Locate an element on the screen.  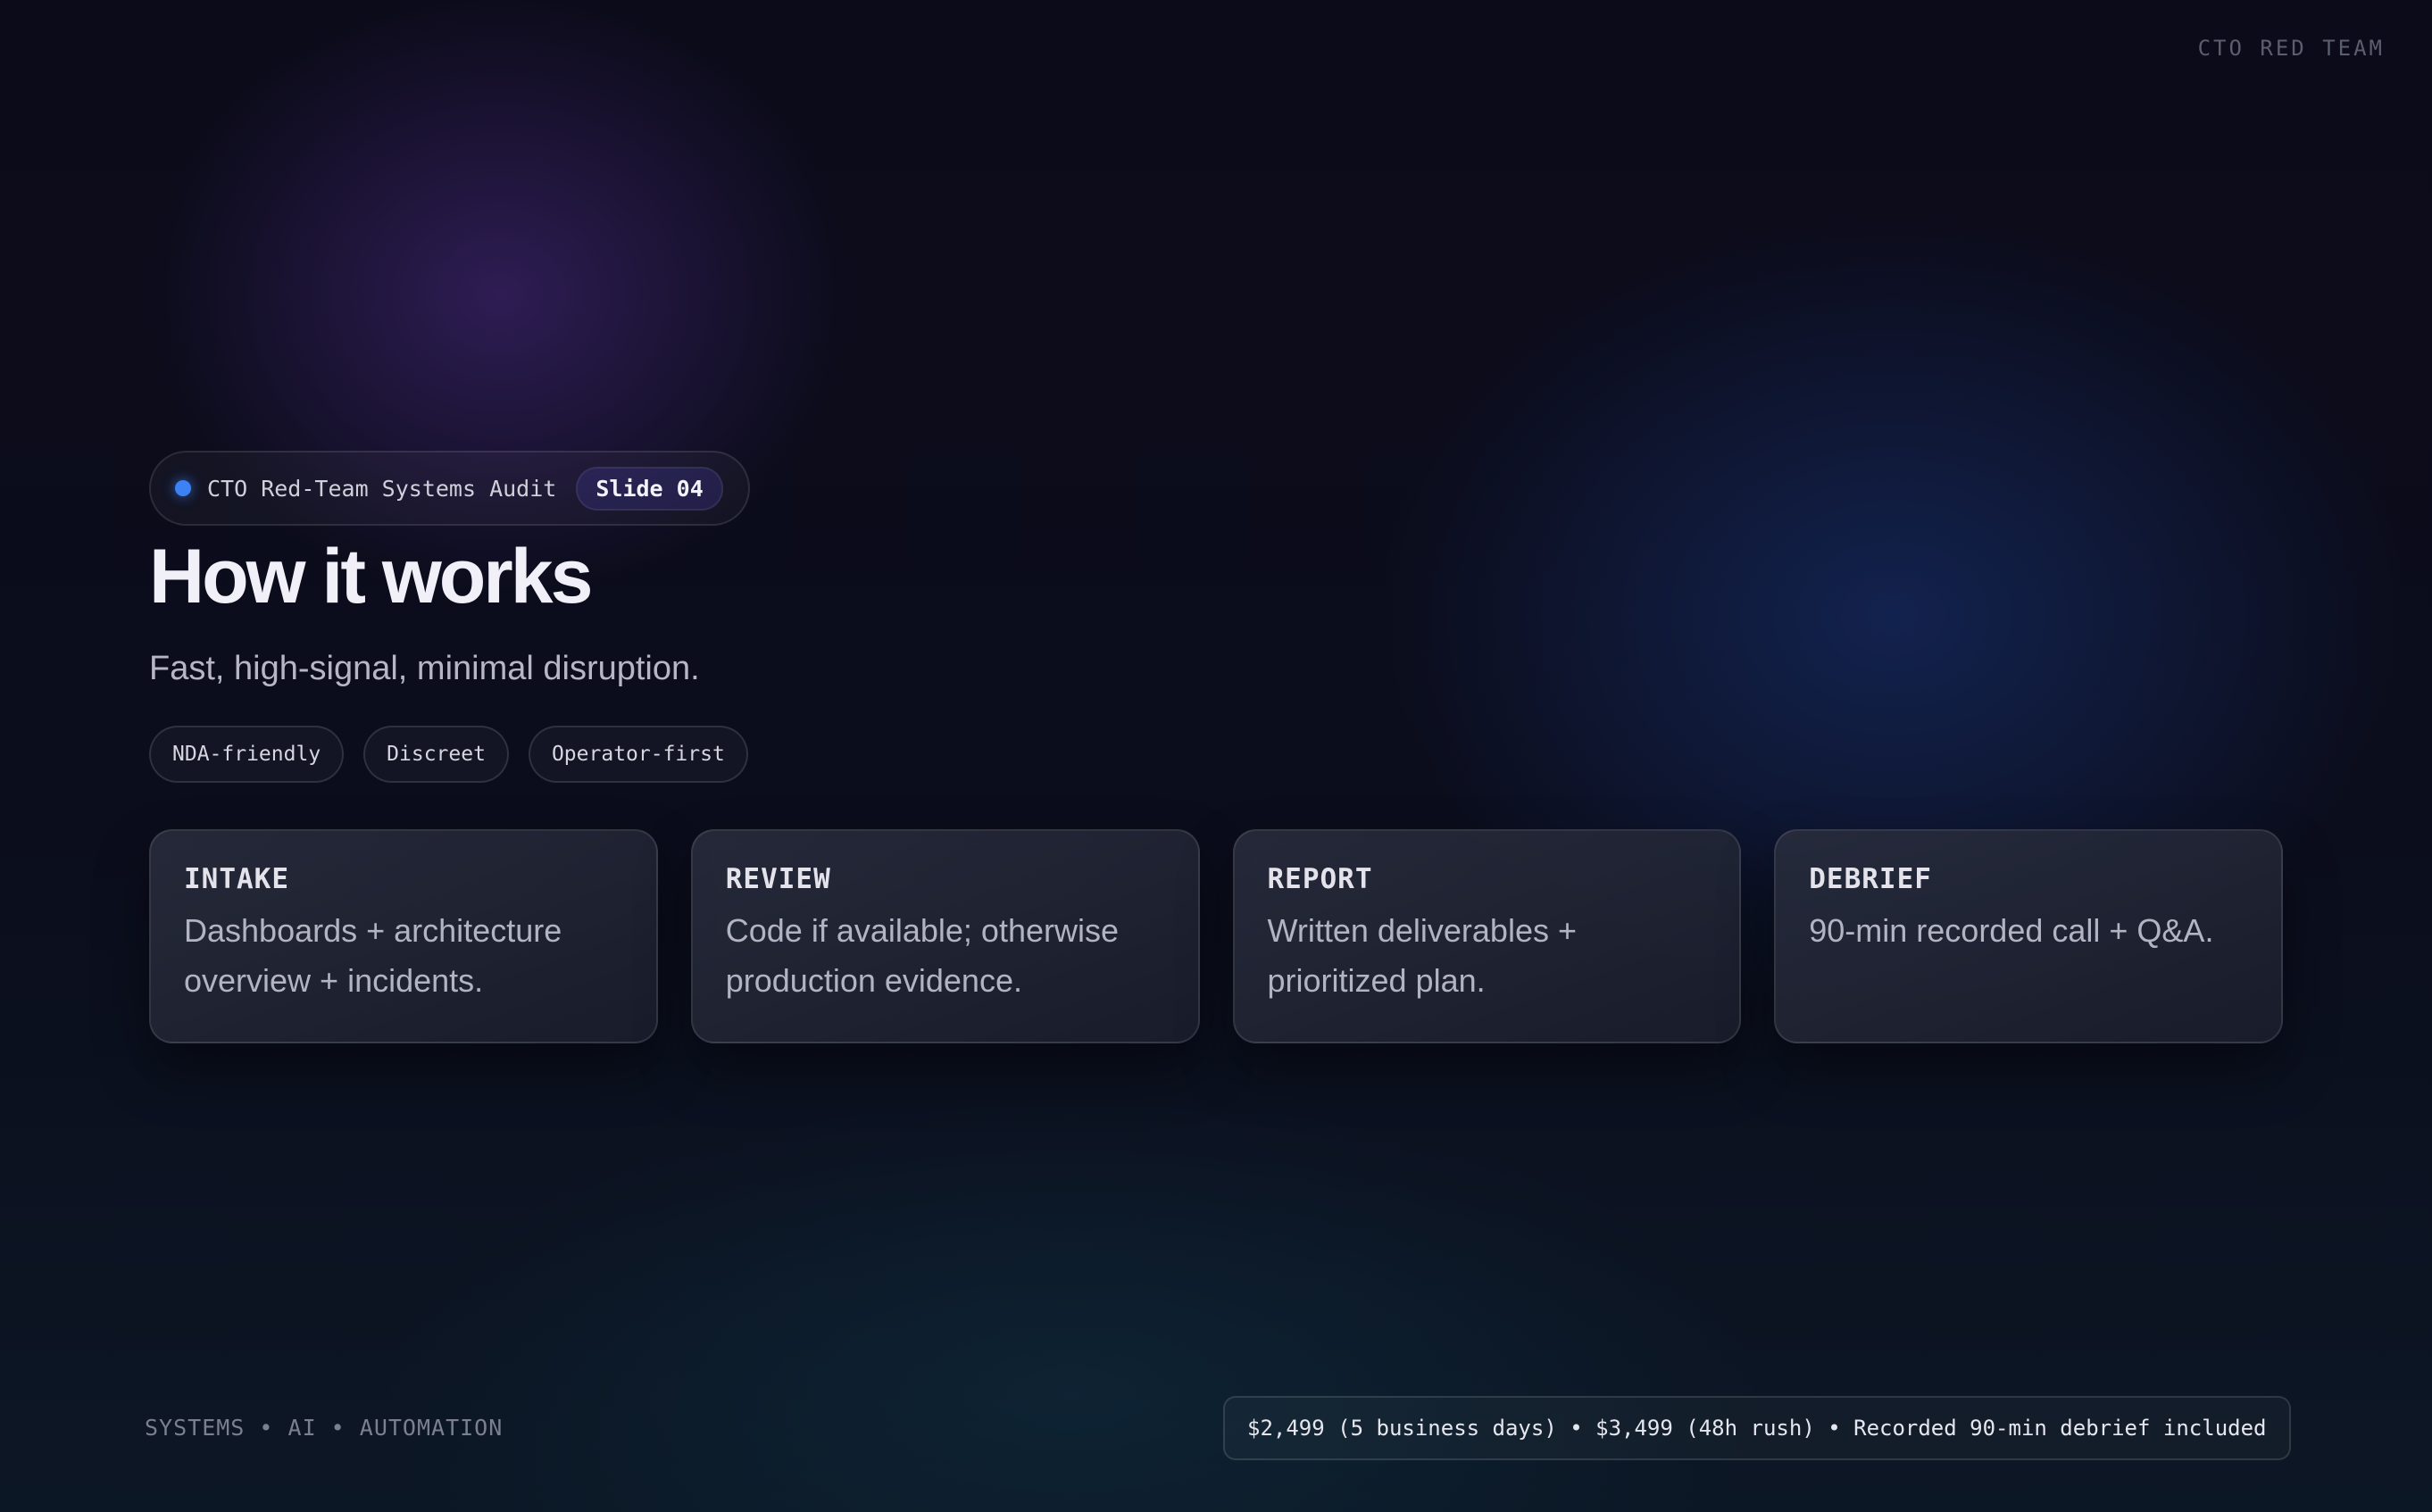
step-title: DEBRIEF is located at coordinates (1870, 879).